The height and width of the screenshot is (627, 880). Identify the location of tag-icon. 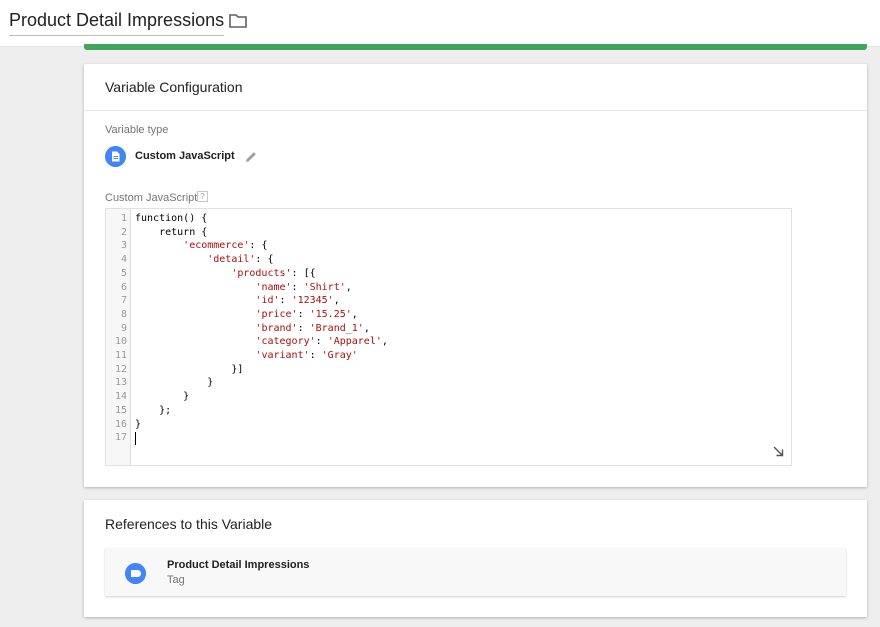
(135, 573).